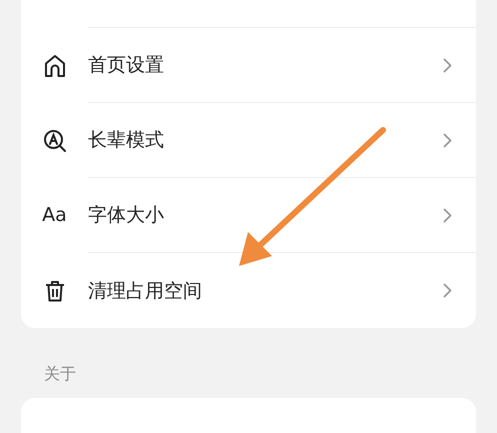 Image resolution: width=497 pixels, height=433 pixels. What do you see at coordinates (54, 291) in the screenshot?
I see `trash-icon` at bounding box center [54, 291].